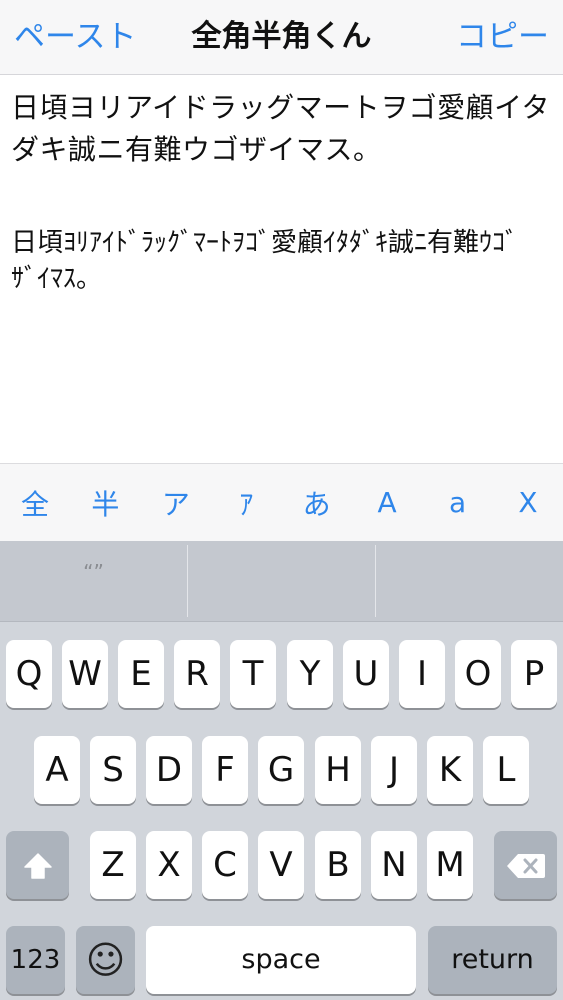 The width and height of the screenshot is (563, 1000). Describe the element at coordinates (492, 960) in the screenshot. I see `return-key: return` at that location.